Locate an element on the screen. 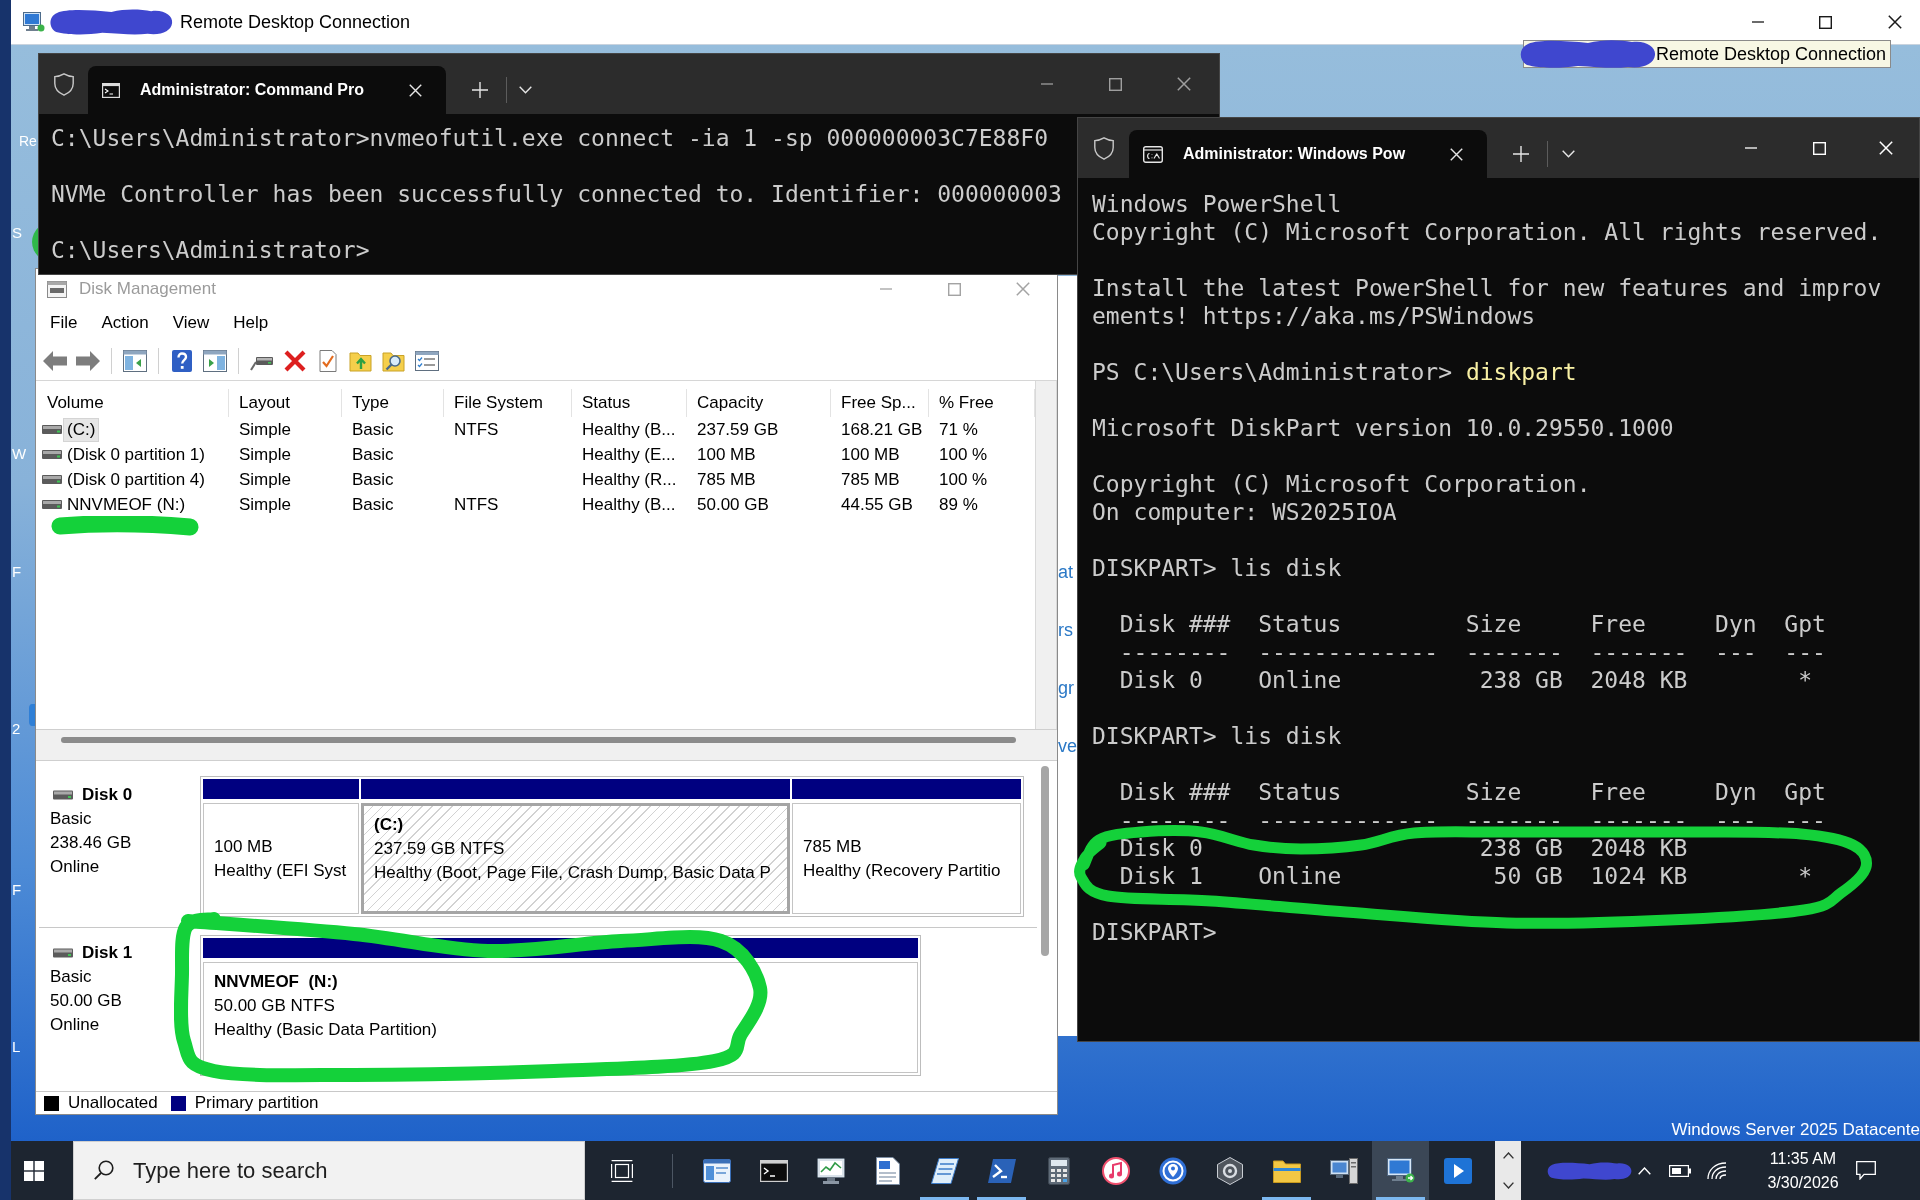  folder-up-icon is located at coordinates (361, 360).